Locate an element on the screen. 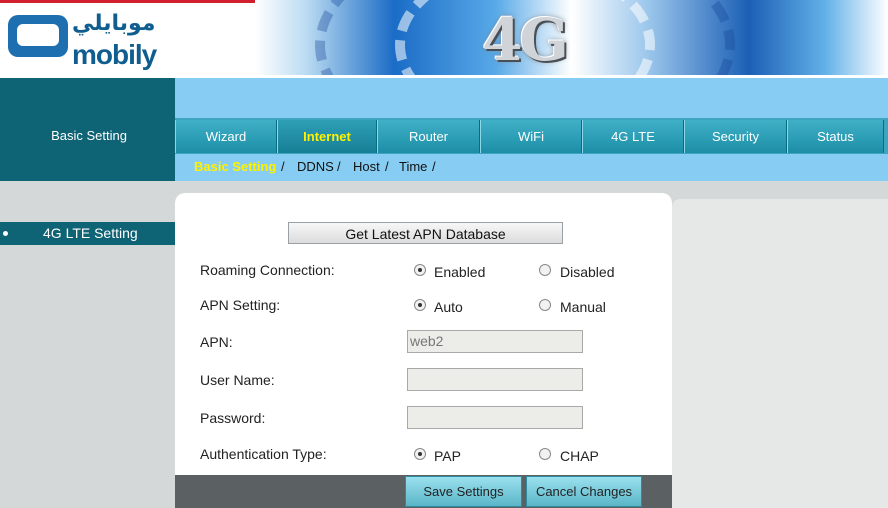 This screenshot has height=508, width=888. side-panel is located at coordinates (780, 353).